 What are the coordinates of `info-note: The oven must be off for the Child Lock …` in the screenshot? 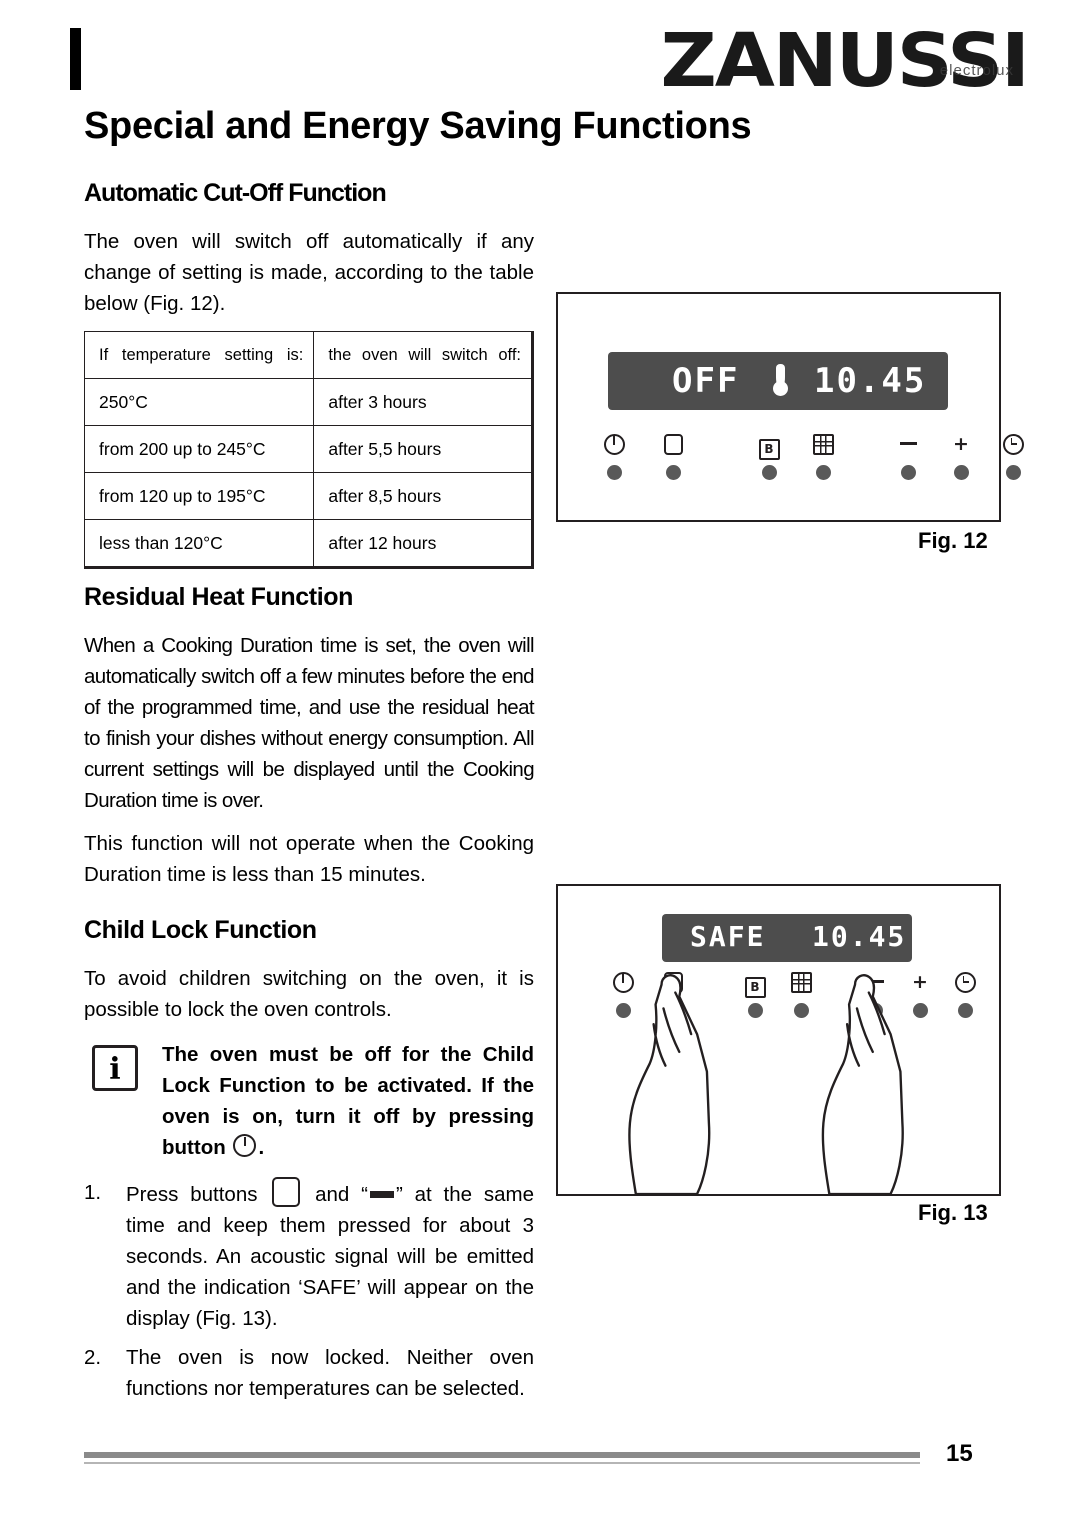 It's located at (309, 1101).